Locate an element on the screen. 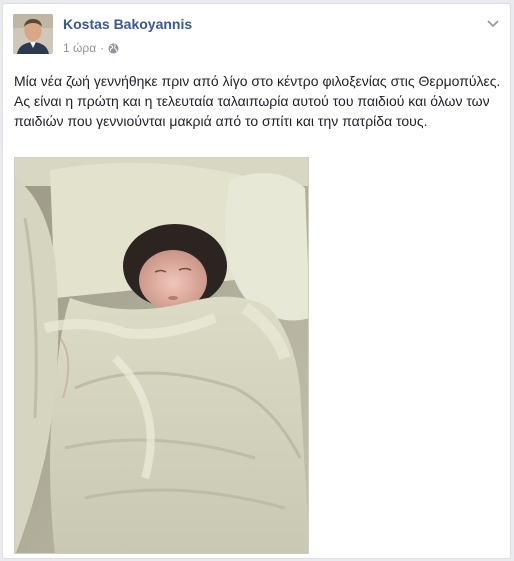  avatar-image is located at coordinates (33, 34).